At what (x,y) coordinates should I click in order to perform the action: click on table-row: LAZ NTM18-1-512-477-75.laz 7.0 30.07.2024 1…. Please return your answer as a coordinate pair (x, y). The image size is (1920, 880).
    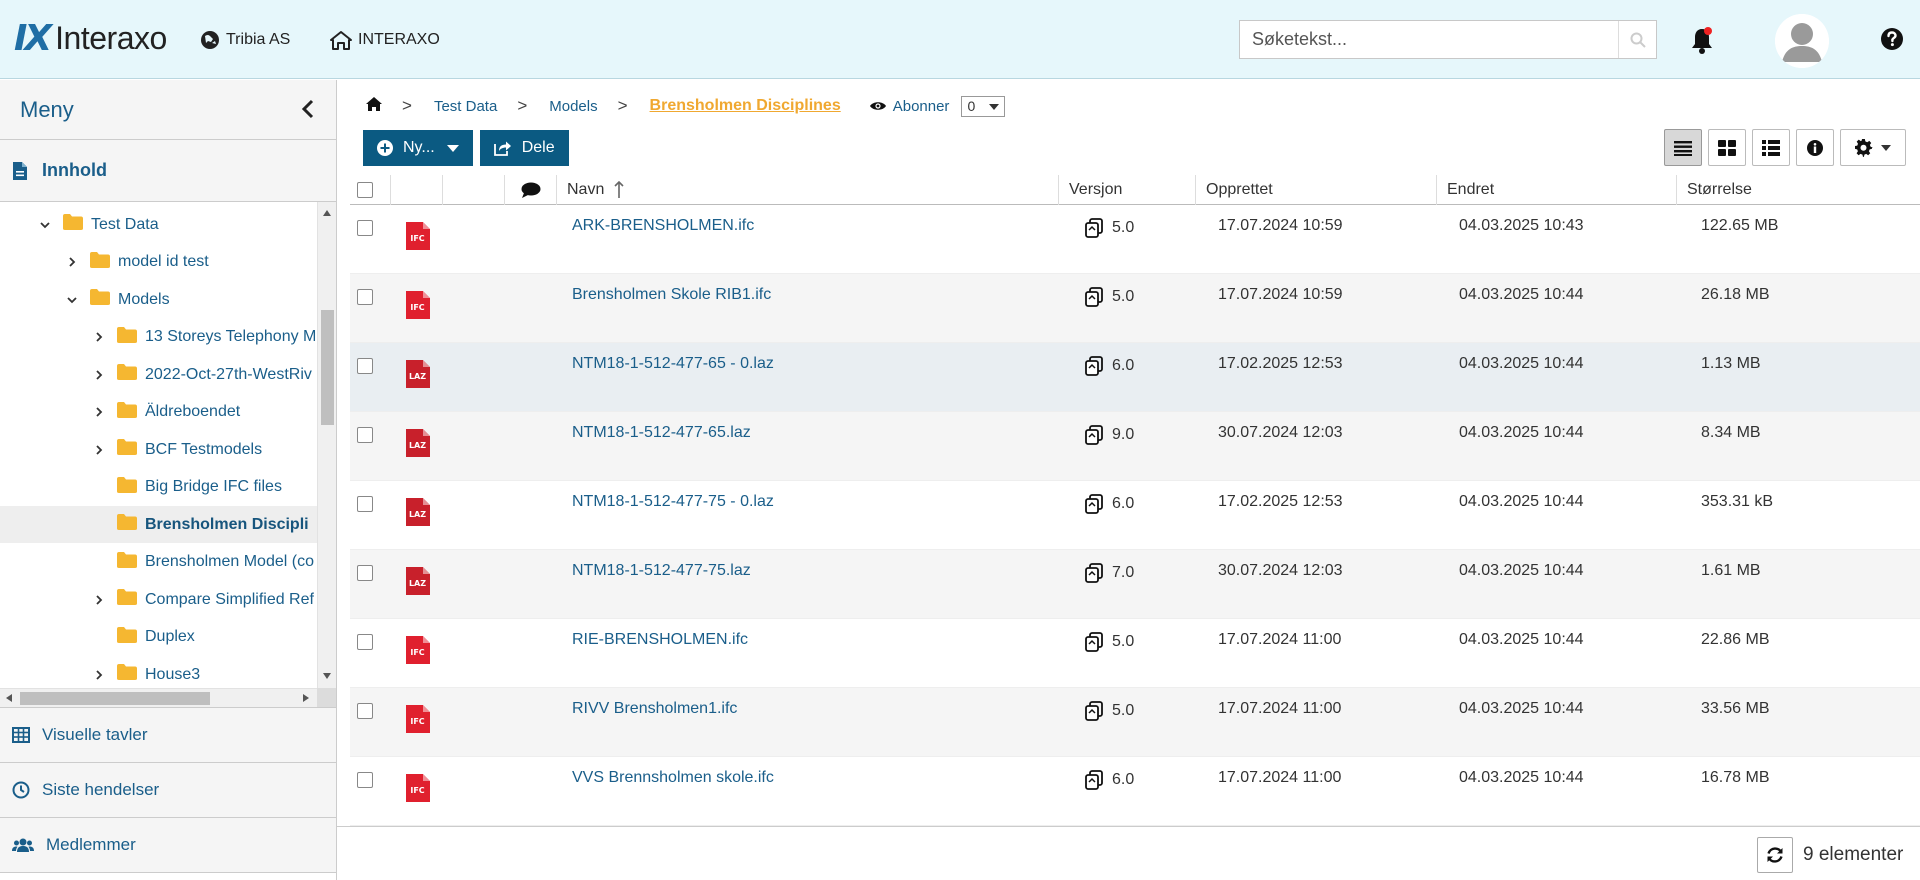
    Looking at the image, I should click on (1135, 584).